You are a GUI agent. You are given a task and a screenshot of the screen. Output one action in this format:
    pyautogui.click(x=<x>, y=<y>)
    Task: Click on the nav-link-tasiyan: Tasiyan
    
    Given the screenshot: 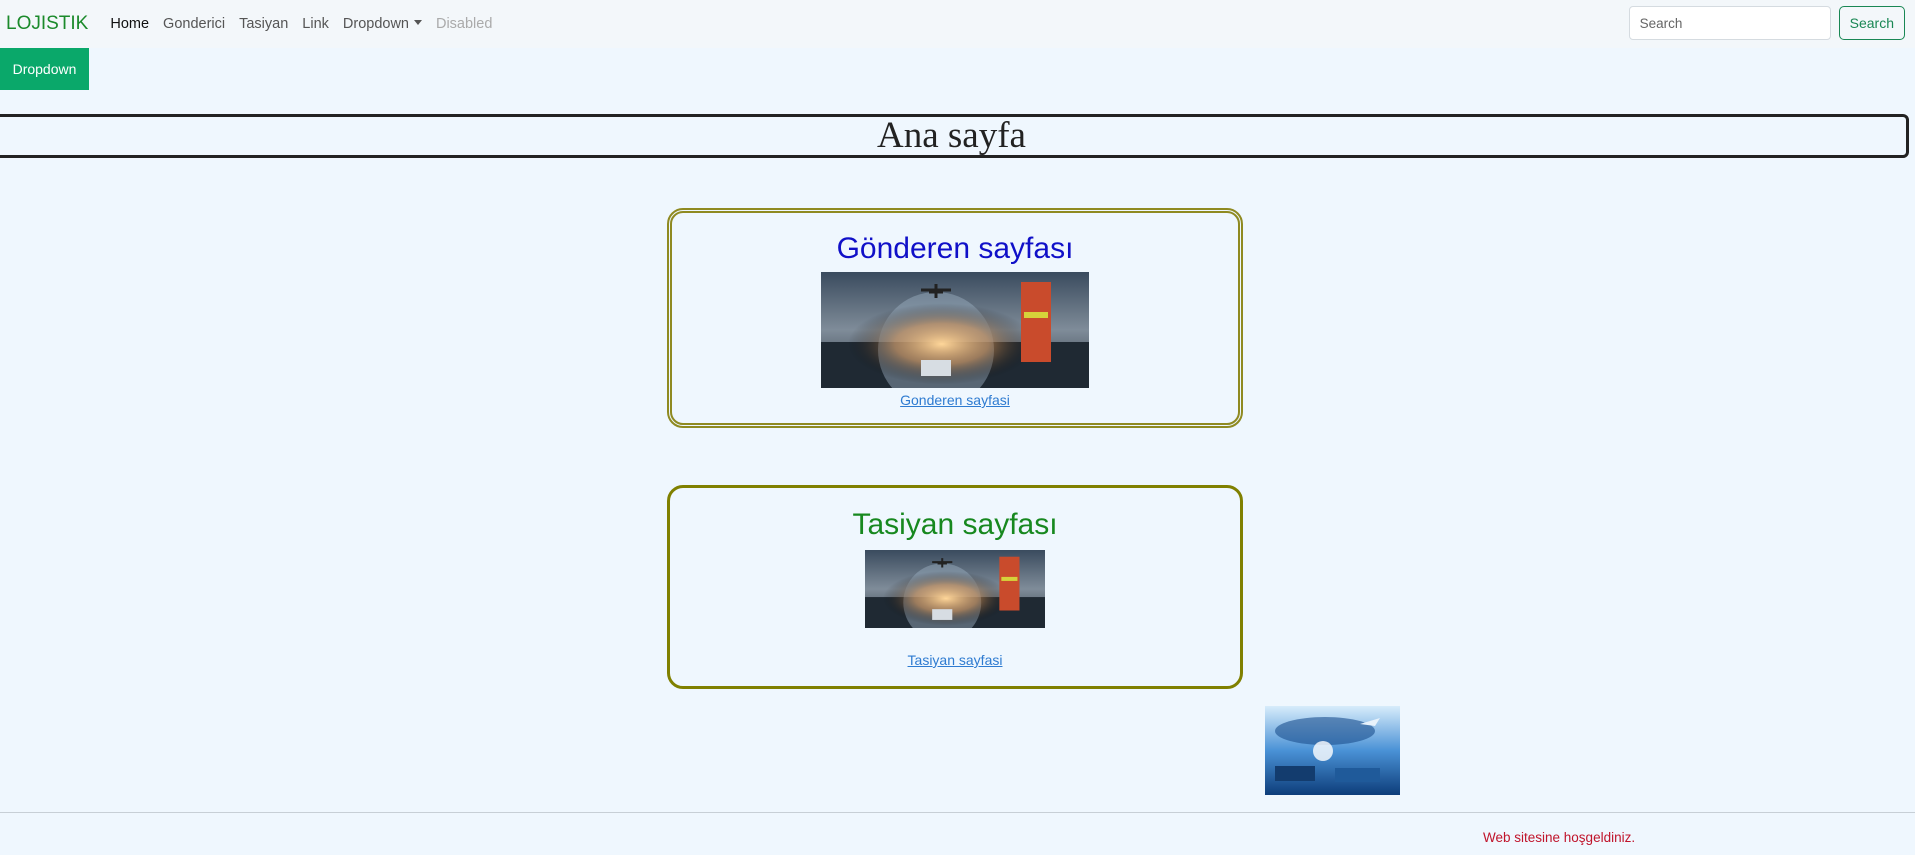 What is the action you would take?
    pyautogui.click(x=263, y=24)
    